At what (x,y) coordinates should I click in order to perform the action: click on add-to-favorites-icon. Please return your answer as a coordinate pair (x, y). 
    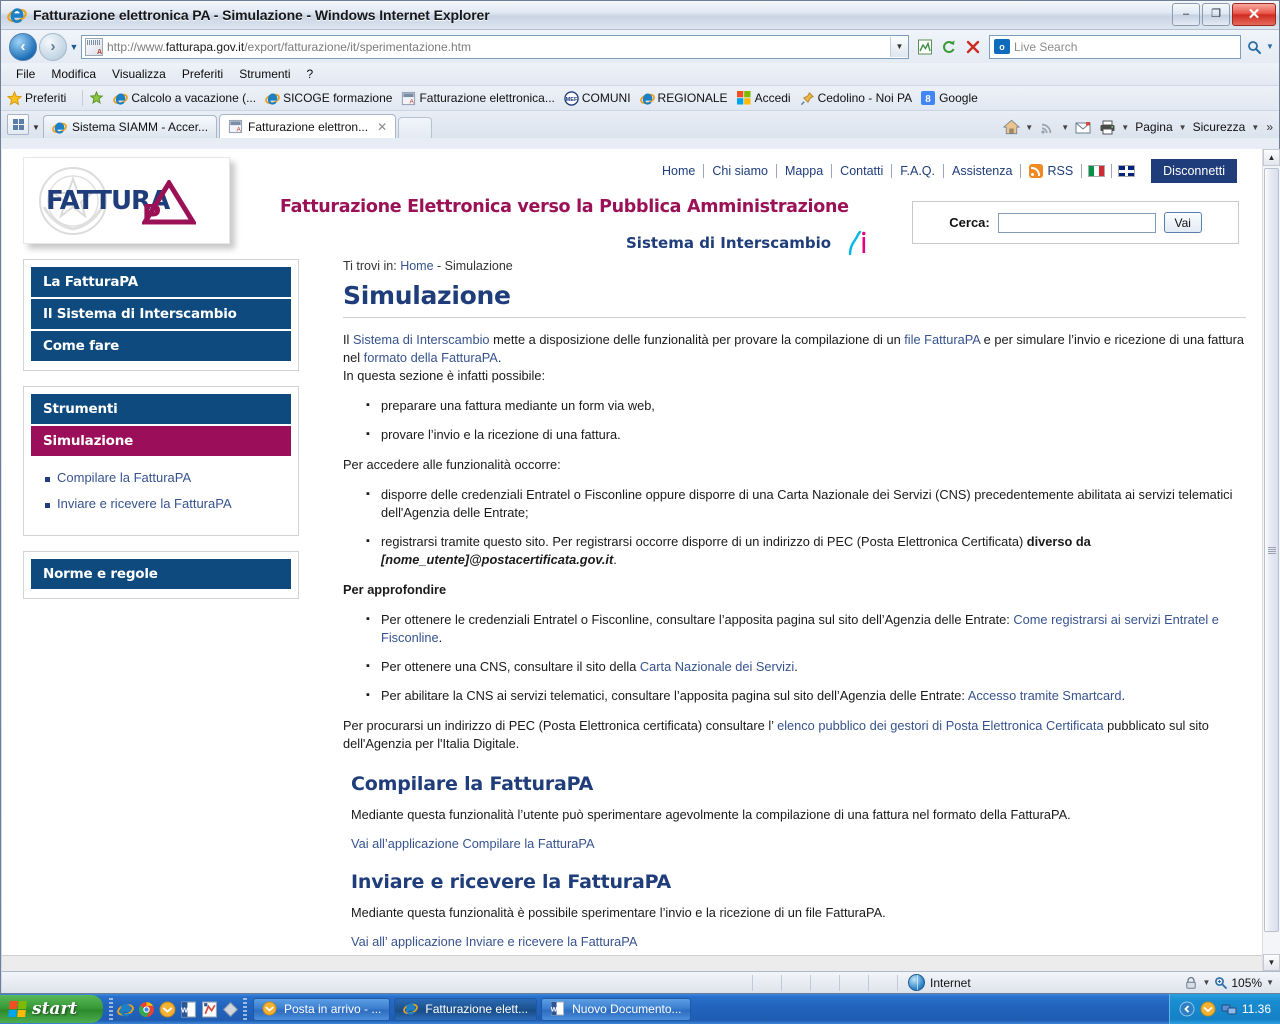
    Looking at the image, I should click on (97, 98).